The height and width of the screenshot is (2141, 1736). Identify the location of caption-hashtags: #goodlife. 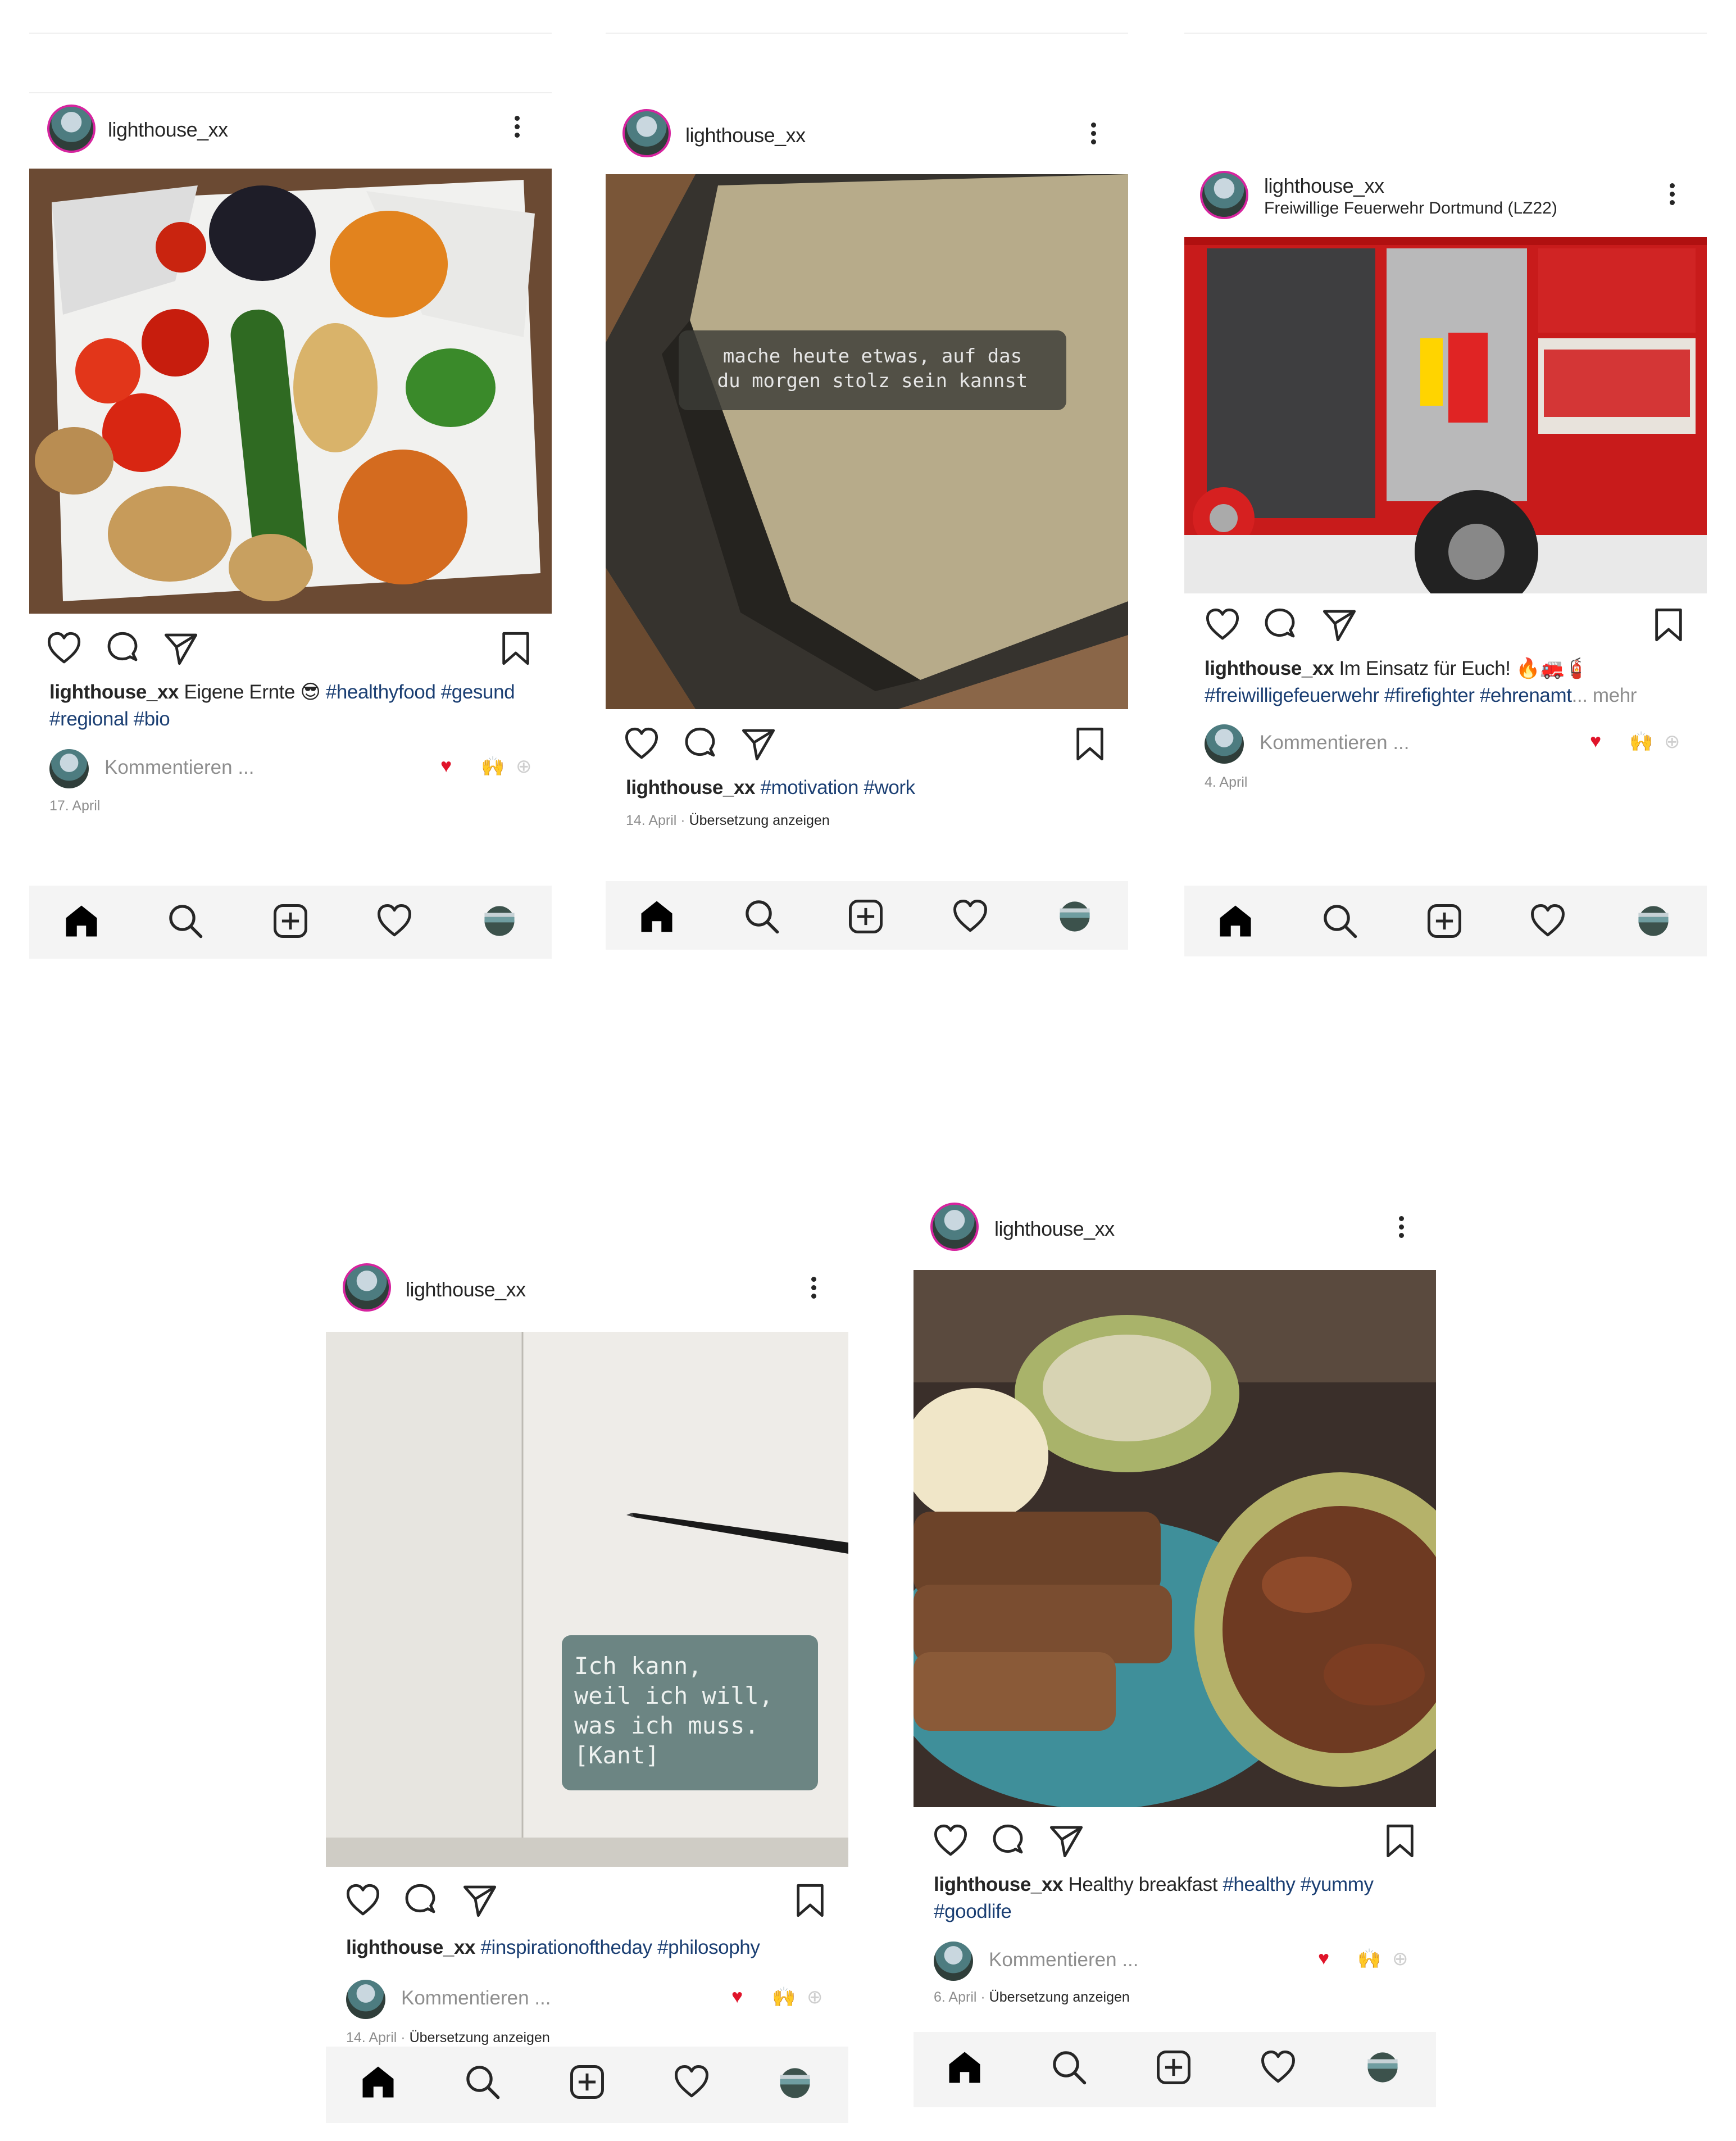
(973, 1911).